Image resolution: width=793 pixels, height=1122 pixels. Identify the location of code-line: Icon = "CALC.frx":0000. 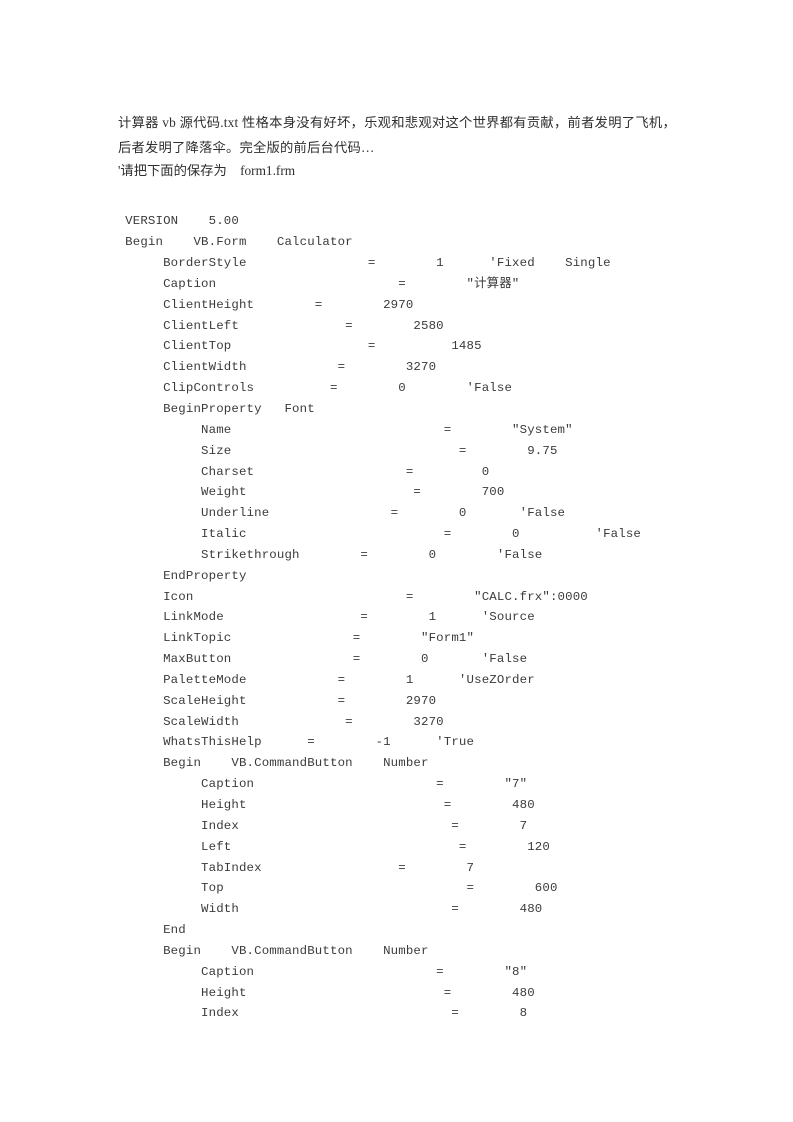
(349, 596).